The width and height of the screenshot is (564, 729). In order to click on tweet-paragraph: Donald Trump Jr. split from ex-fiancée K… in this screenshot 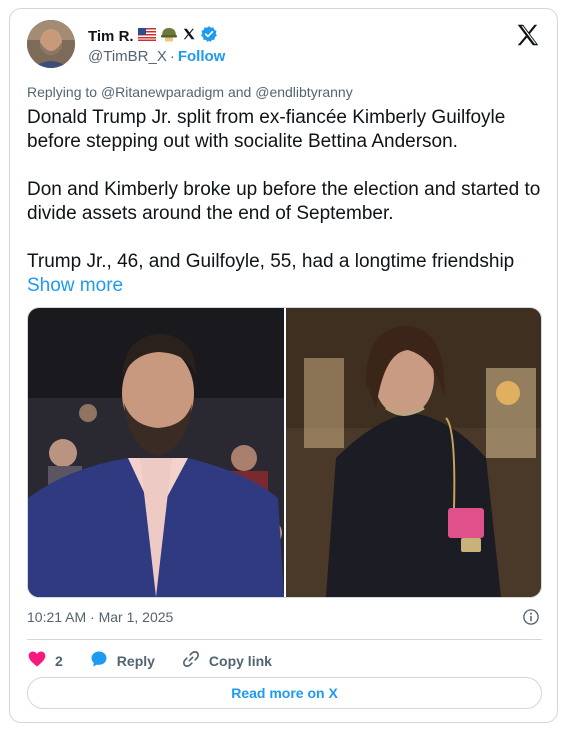, I will do `click(266, 129)`.